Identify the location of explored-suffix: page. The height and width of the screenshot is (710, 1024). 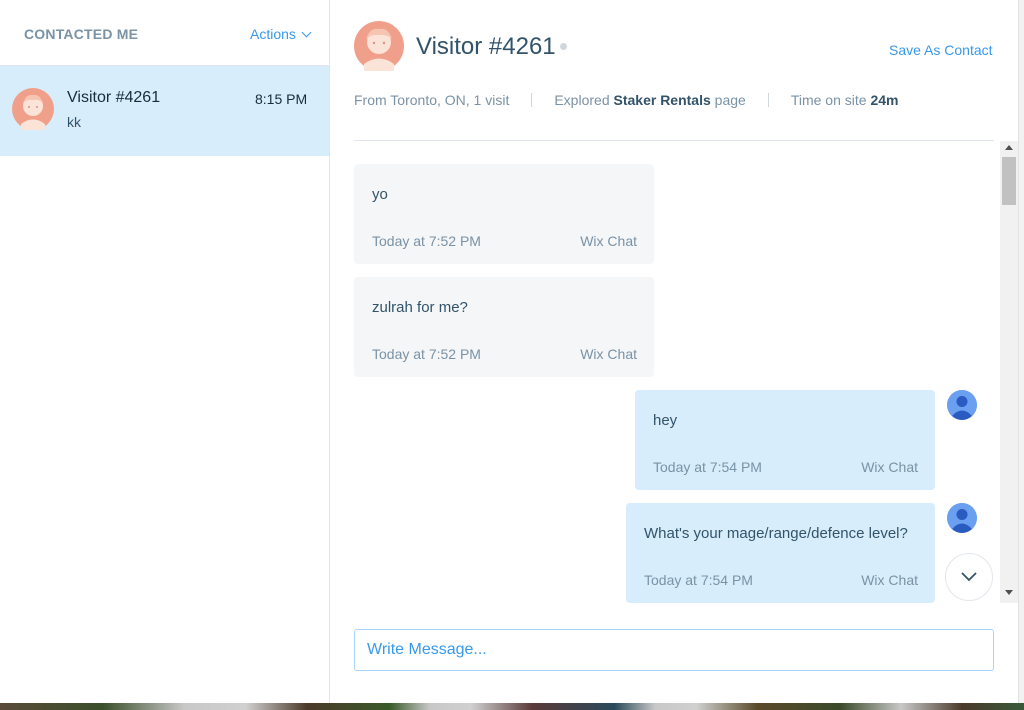
(730, 100).